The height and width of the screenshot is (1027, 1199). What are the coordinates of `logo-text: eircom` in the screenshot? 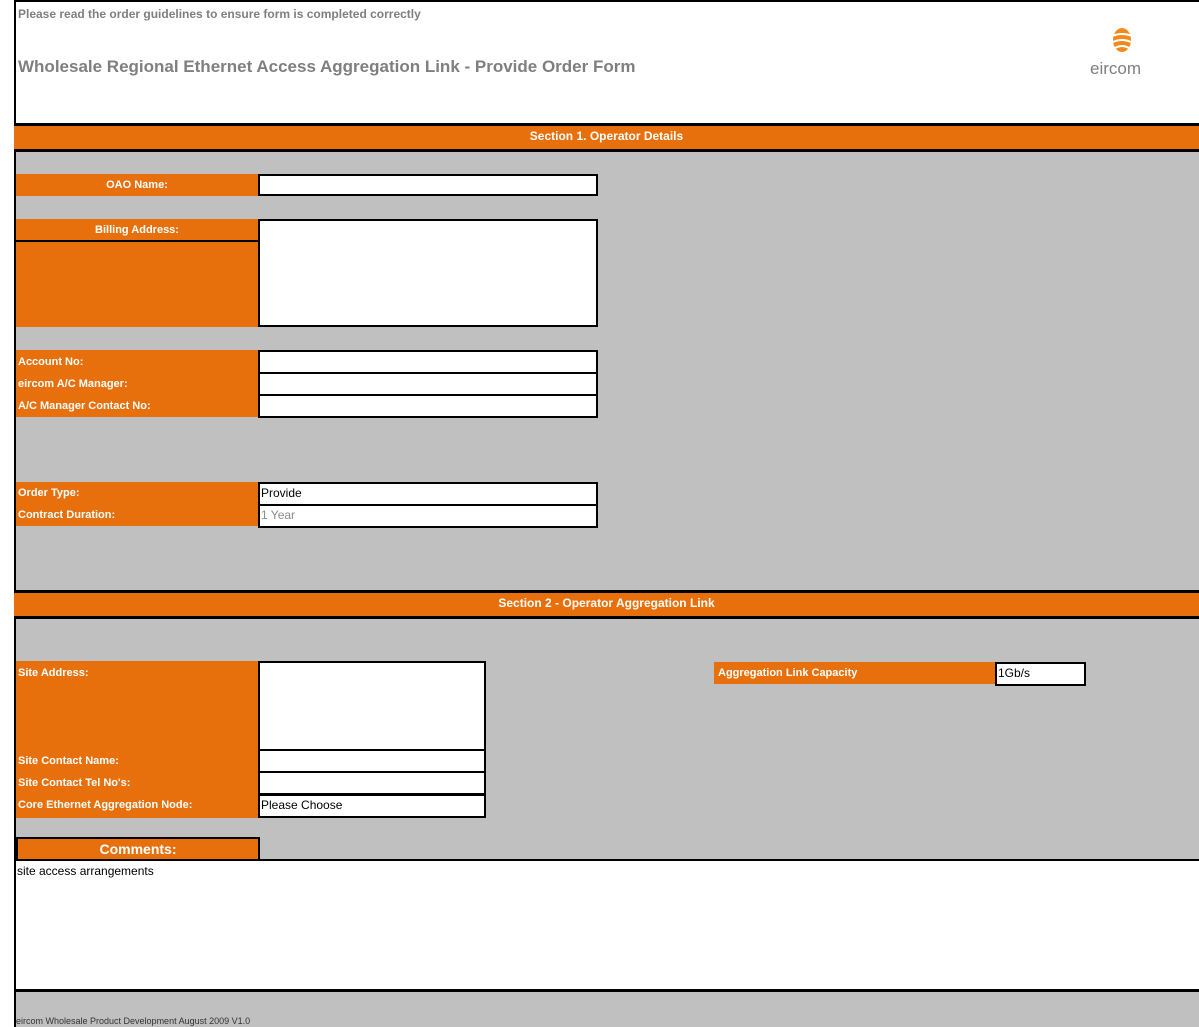 It's located at (1116, 68).